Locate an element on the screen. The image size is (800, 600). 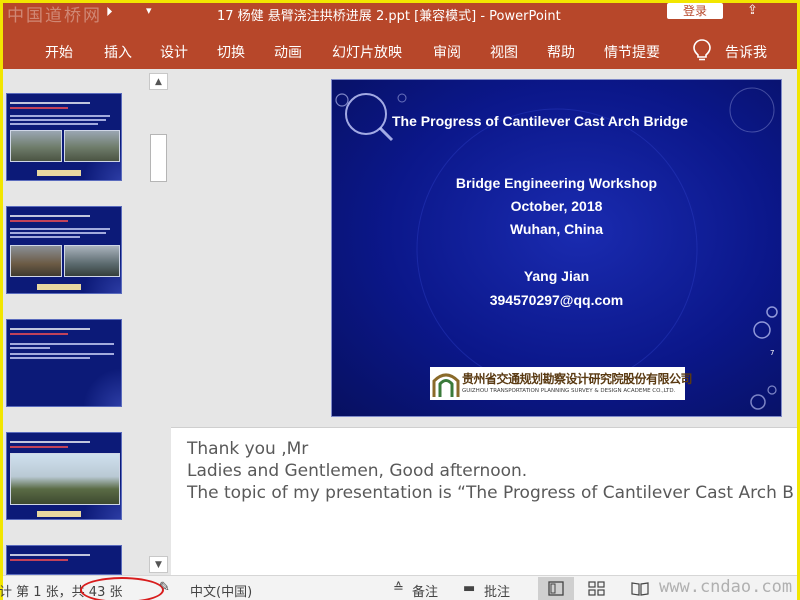
language-indicator: 中文(中国) is located at coordinates (221, 590).